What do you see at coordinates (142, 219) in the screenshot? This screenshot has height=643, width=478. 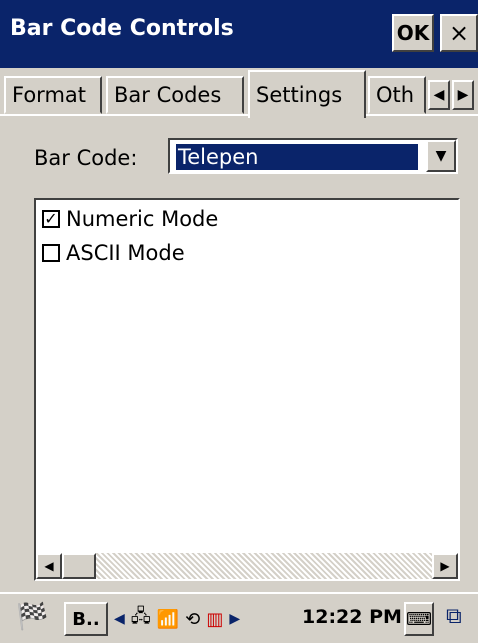 I see `numeric-mode-label: Numeric Mode` at bounding box center [142, 219].